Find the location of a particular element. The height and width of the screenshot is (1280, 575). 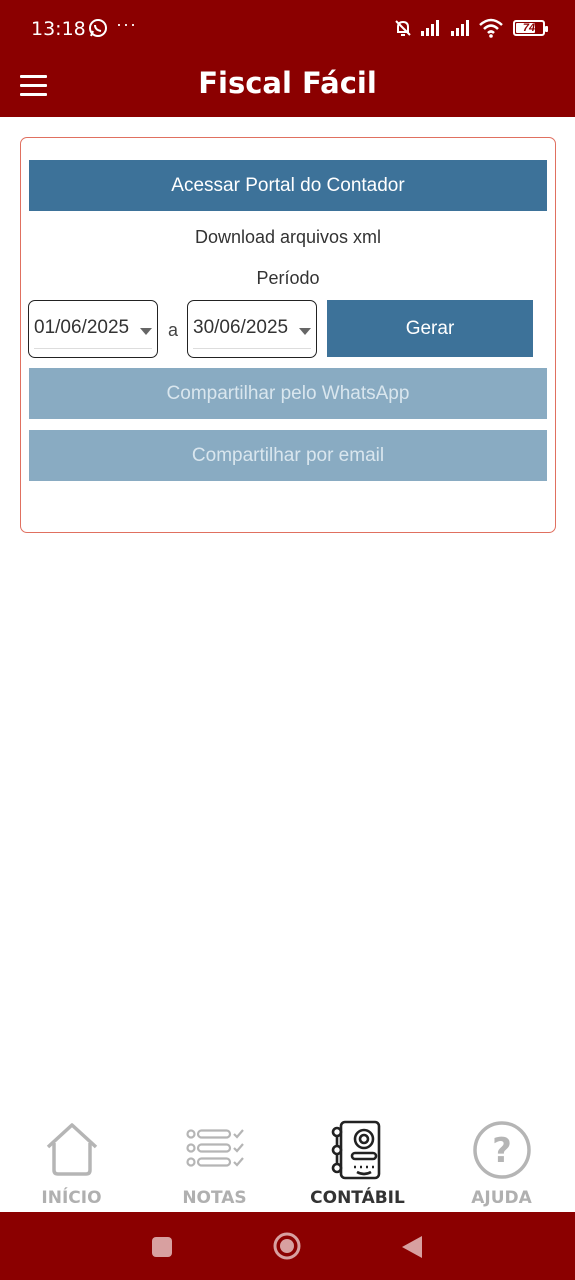

app-title: Fiscal Fácil is located at coordinates (287, 83).